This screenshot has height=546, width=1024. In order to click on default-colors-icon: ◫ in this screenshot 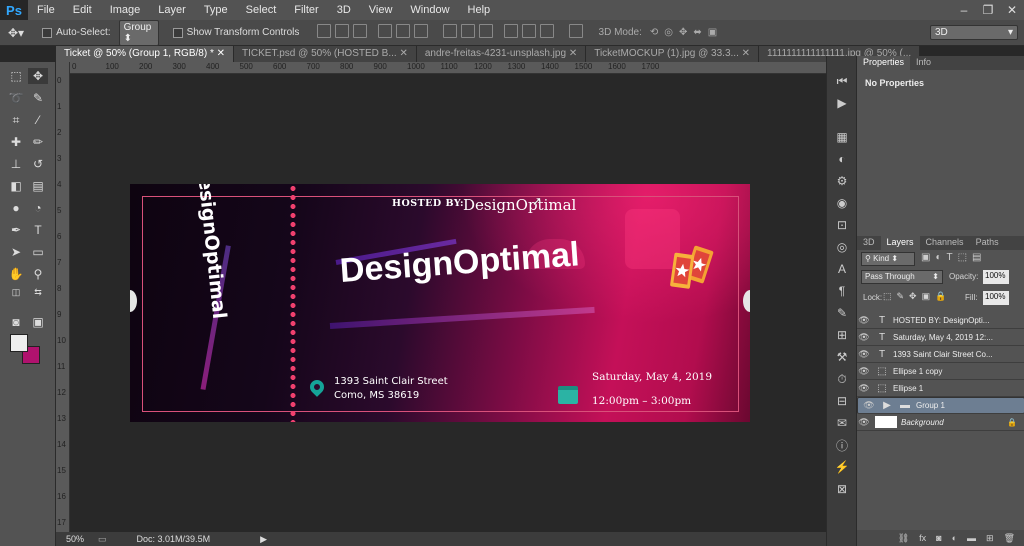, I will do `click(16, 292)`.